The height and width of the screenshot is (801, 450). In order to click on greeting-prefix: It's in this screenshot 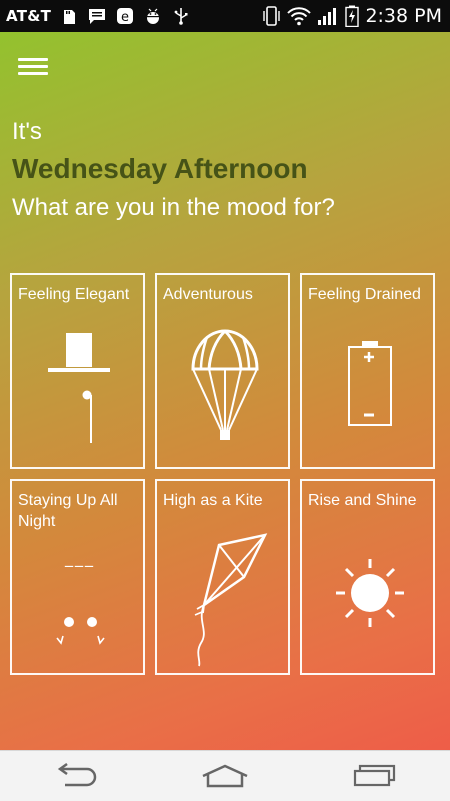, I will do `click(27, 131)`.